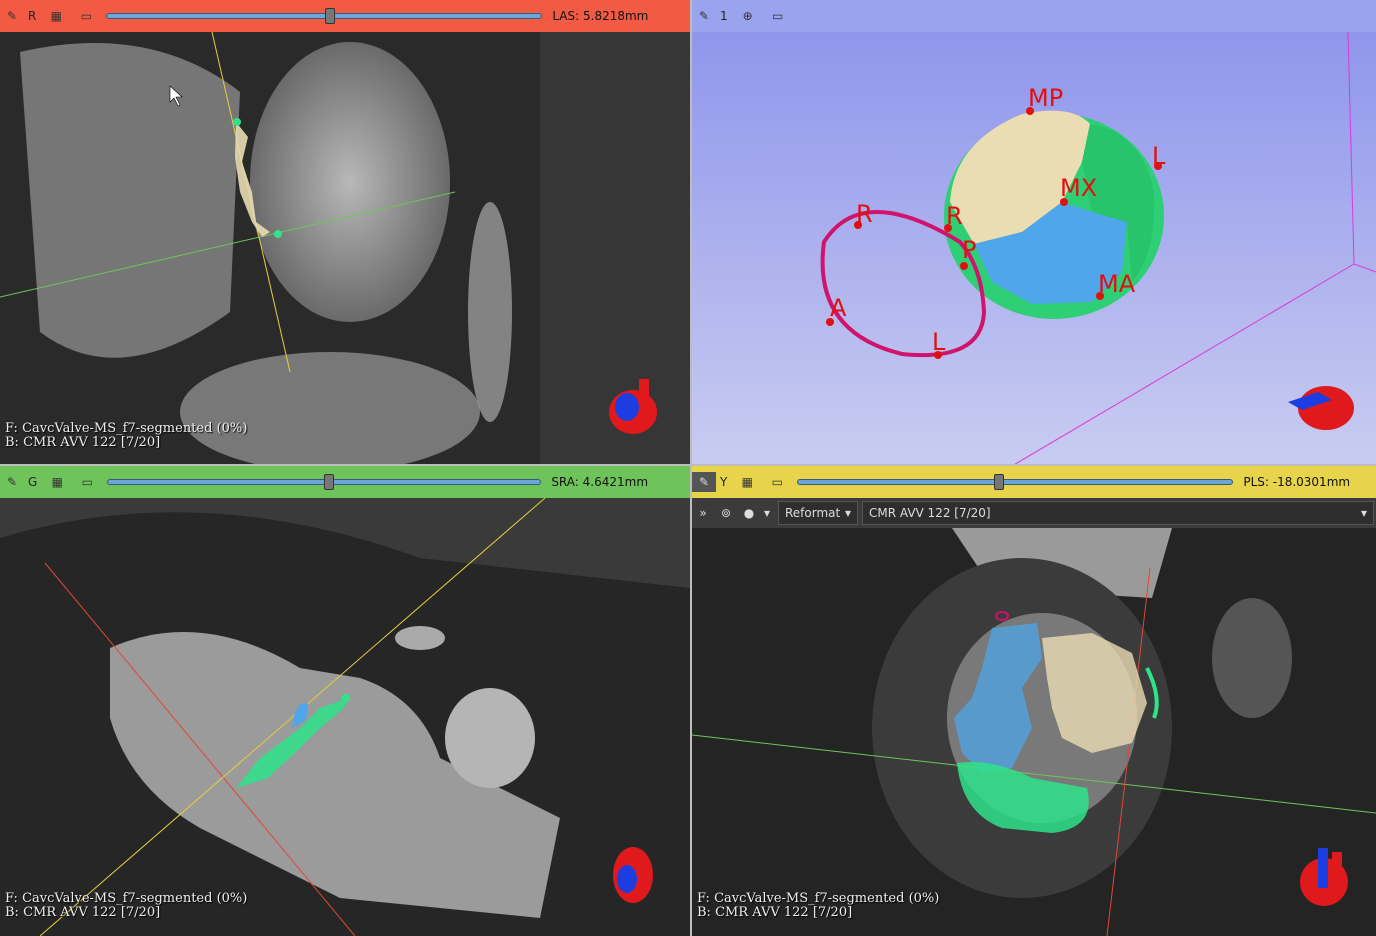 The width and height of the screenshot is (1376, 936). I want to click on yellow-slice-controller: ✎ Y ▦ ▭ PLS: -18.0301mm, so click(1034, 482).